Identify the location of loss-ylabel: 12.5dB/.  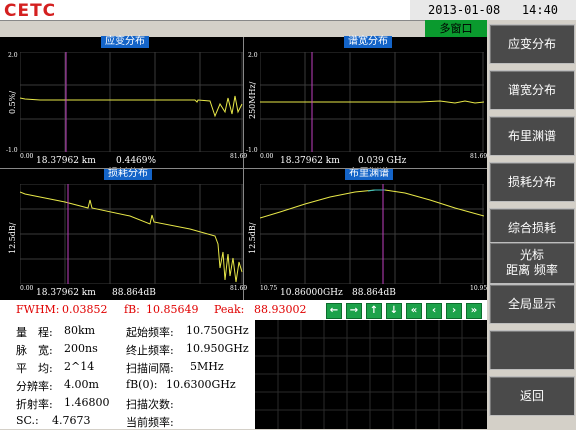
(12, 238).